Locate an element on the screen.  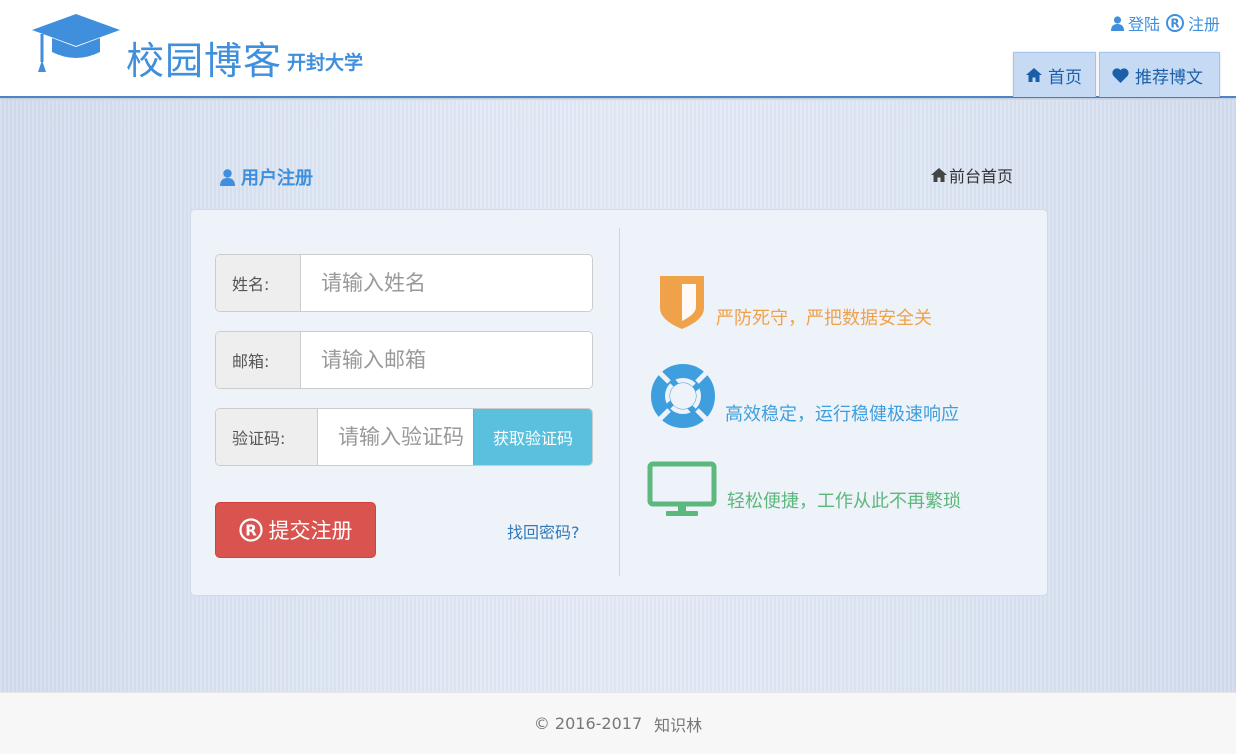
name-field-group: 姓名: is located at coordinates (404, 283).